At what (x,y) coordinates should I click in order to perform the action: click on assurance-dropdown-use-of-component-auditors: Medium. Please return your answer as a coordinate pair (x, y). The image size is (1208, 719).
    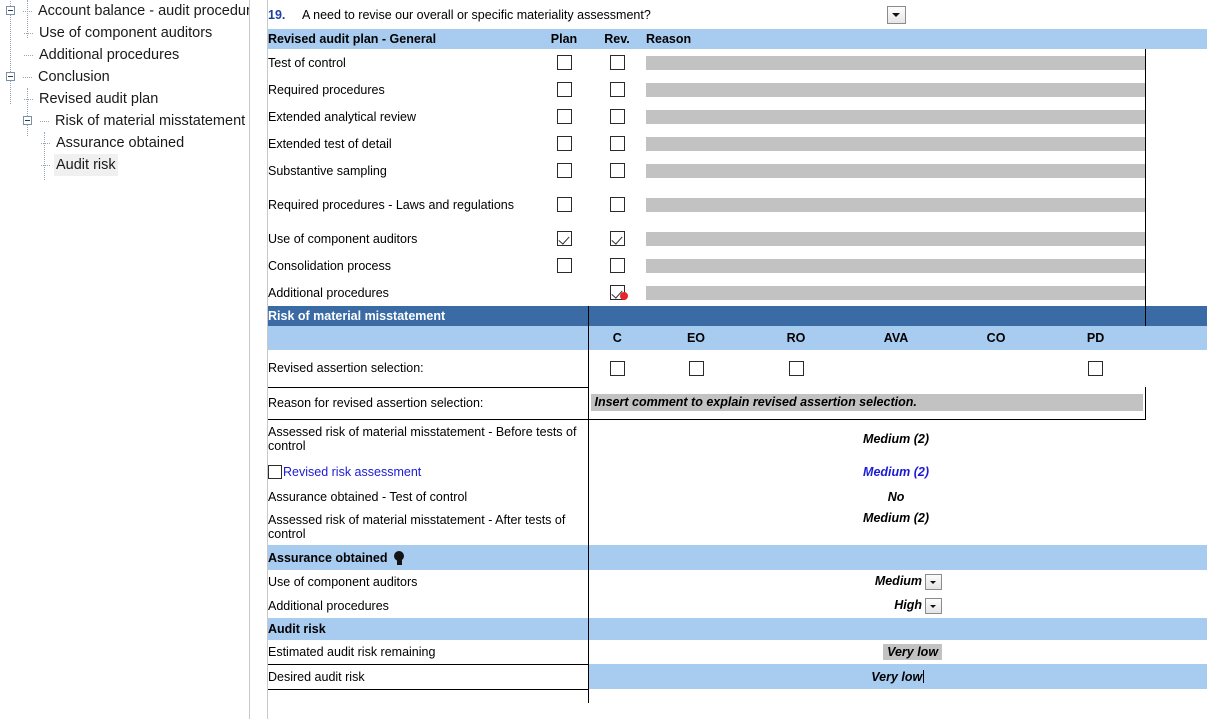
    Looking at the image, I should click on (909, 582).